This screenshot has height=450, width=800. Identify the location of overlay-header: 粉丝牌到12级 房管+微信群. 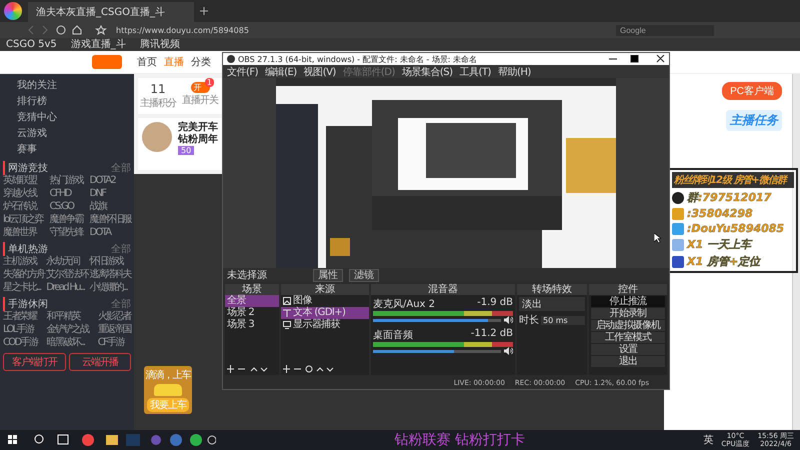
(733, 180).